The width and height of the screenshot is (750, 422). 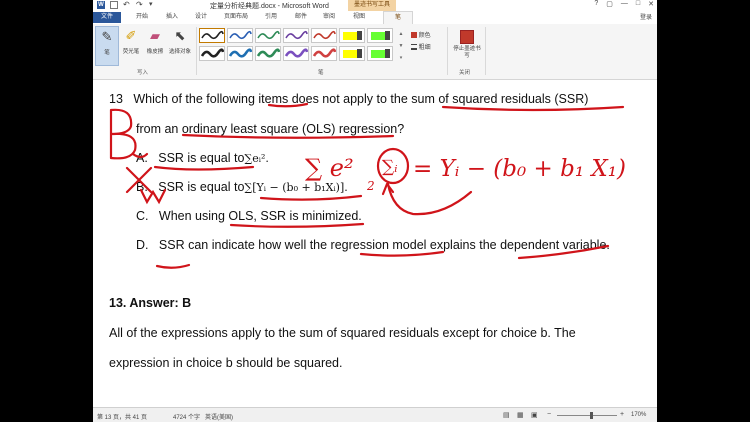 What do you see at coordinates (506, 415) in the screenshot?
I see `read-mode-icon: ▤` at bounding box center [506, 415].